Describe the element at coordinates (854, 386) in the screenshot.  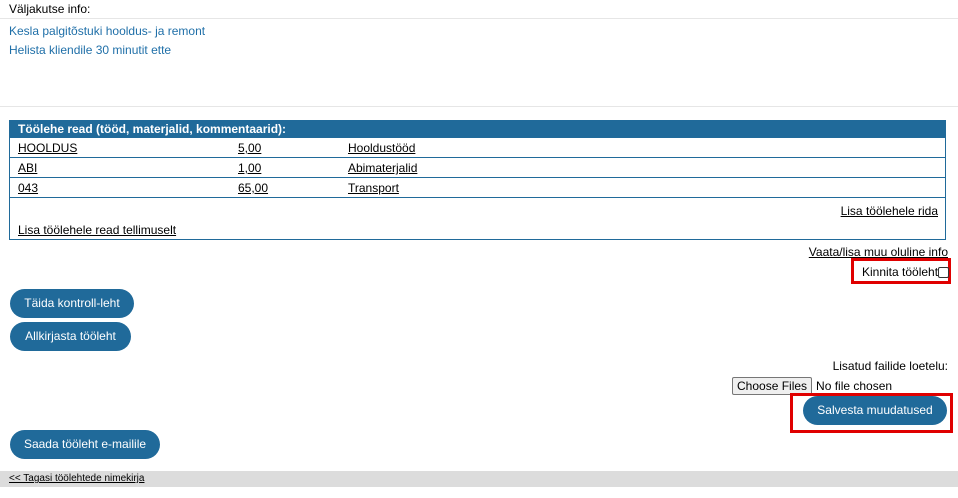
I see `file-status: No file chosen` at that location.